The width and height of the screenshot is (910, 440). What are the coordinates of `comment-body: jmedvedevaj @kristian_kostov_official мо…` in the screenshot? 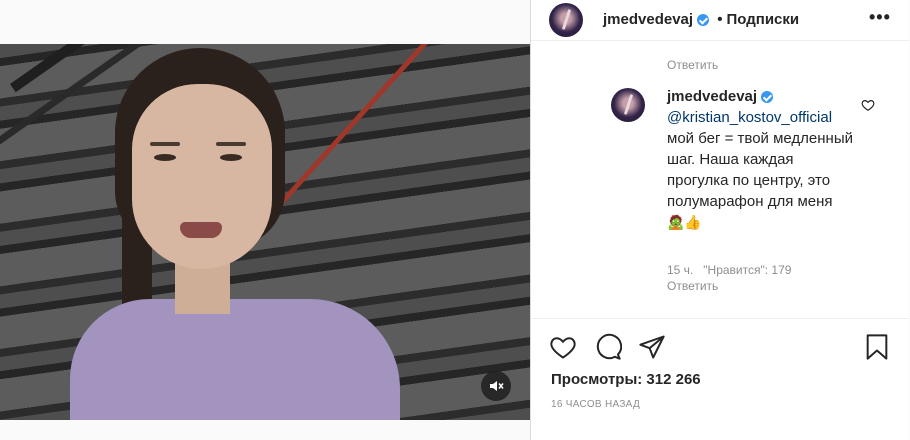 It's located at (762, 159).